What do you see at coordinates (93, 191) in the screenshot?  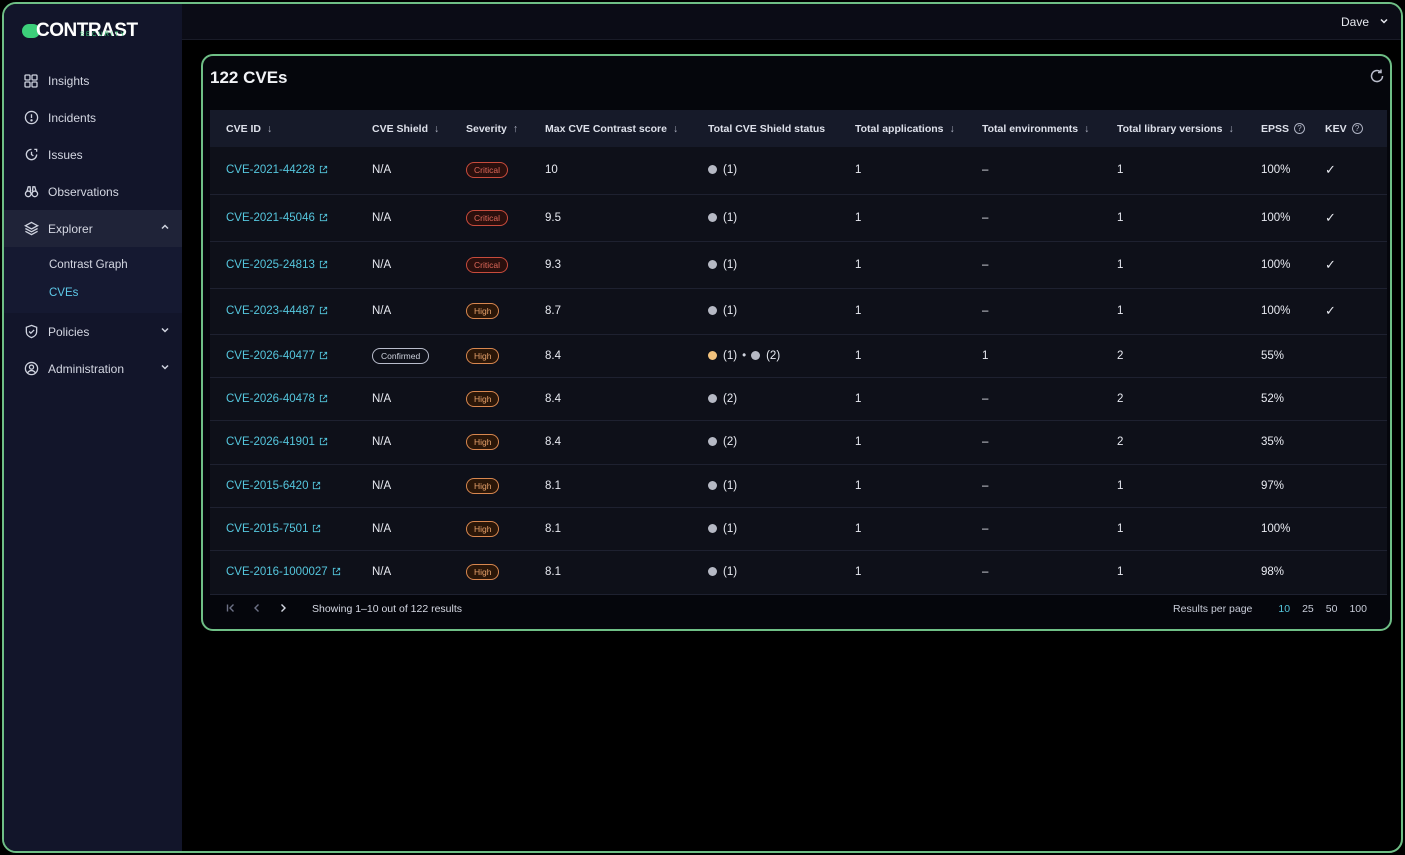 I see `sidebar-item-observations: Observations` at bounding box center [93, 191].